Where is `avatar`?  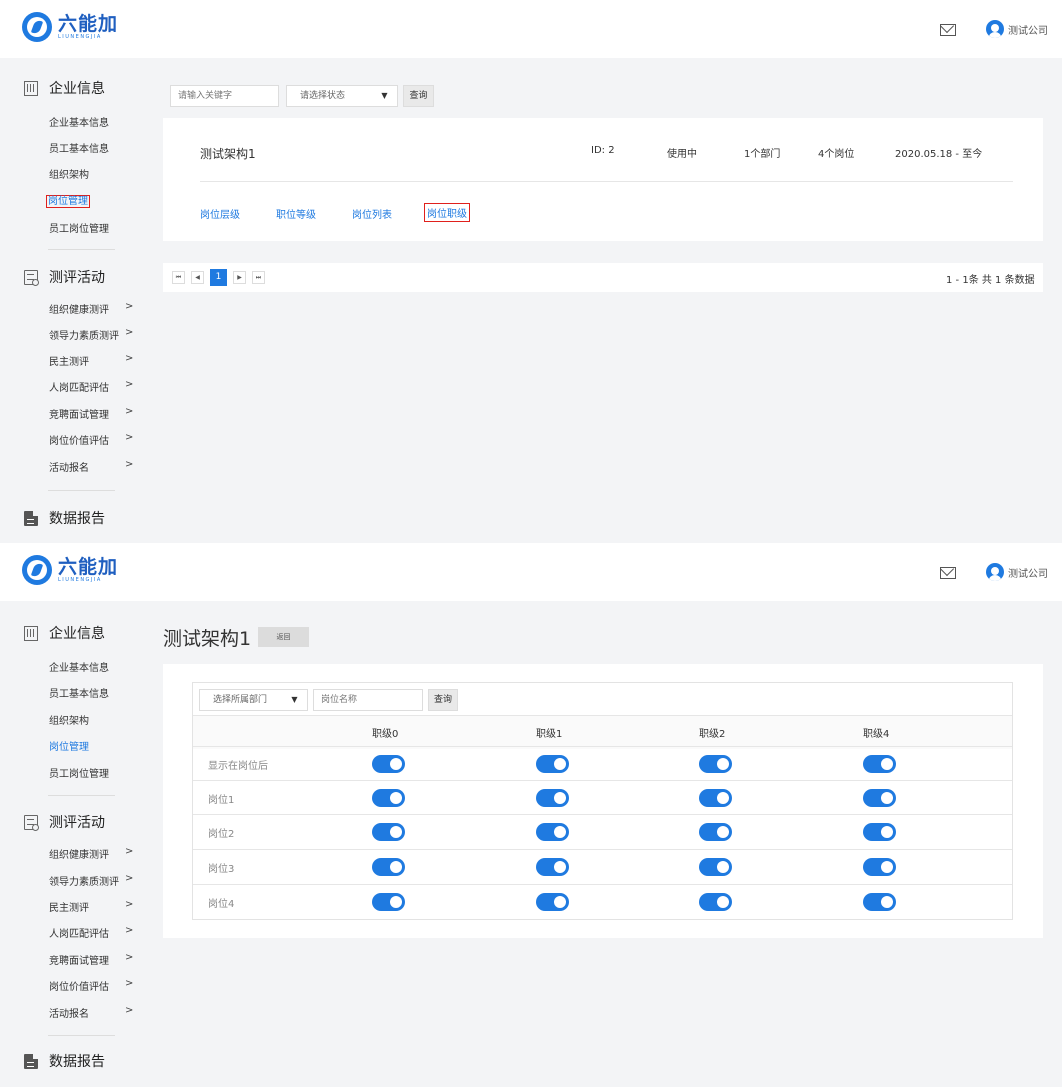
avatar is located at coordinates (995, 572).